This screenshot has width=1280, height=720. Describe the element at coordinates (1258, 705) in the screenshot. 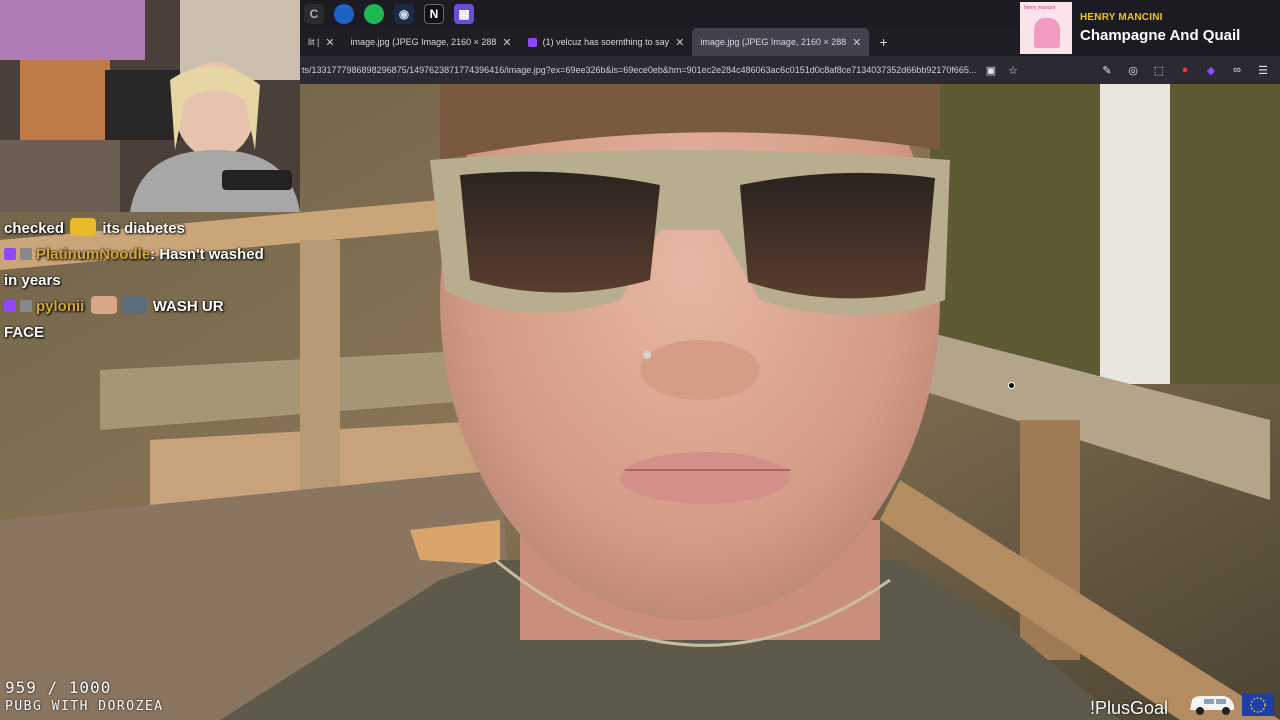

I see `eu-flag-icon` at that location.